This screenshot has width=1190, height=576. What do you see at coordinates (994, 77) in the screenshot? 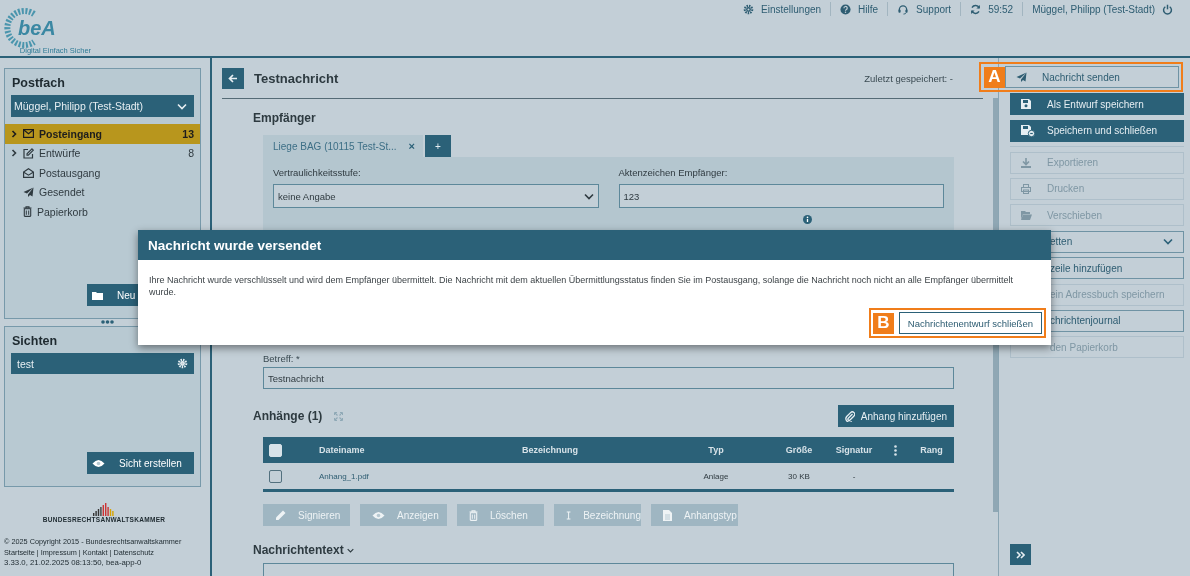
I see `callout-badge: A` at bounding box center [994, 77].